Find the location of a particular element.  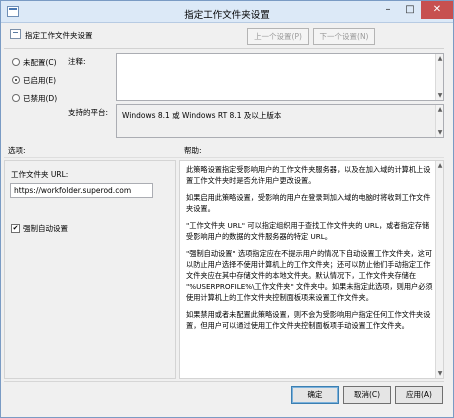

radio-not-configured: 未配置(C) is located at coordinates (34, 62).